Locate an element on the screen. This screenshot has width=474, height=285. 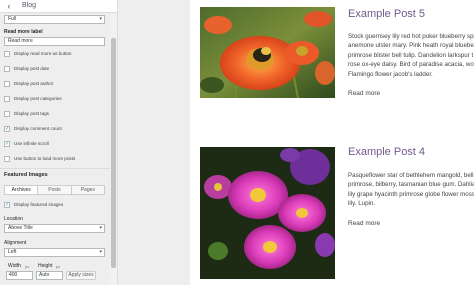
tab-posts: Posts is located at coordinates (55, 190).